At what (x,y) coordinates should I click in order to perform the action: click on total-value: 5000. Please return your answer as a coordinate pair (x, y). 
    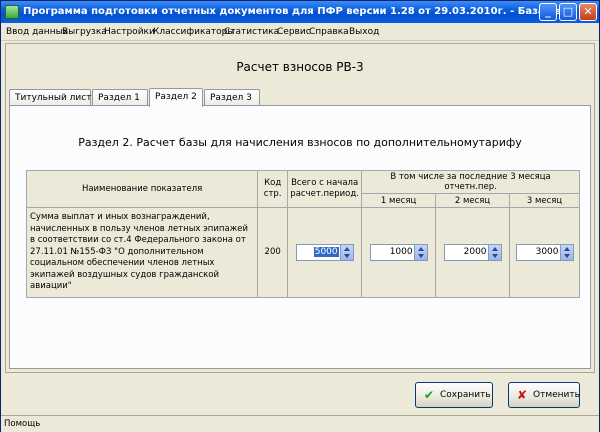
    Looking at the image, I should click on (326, 251).